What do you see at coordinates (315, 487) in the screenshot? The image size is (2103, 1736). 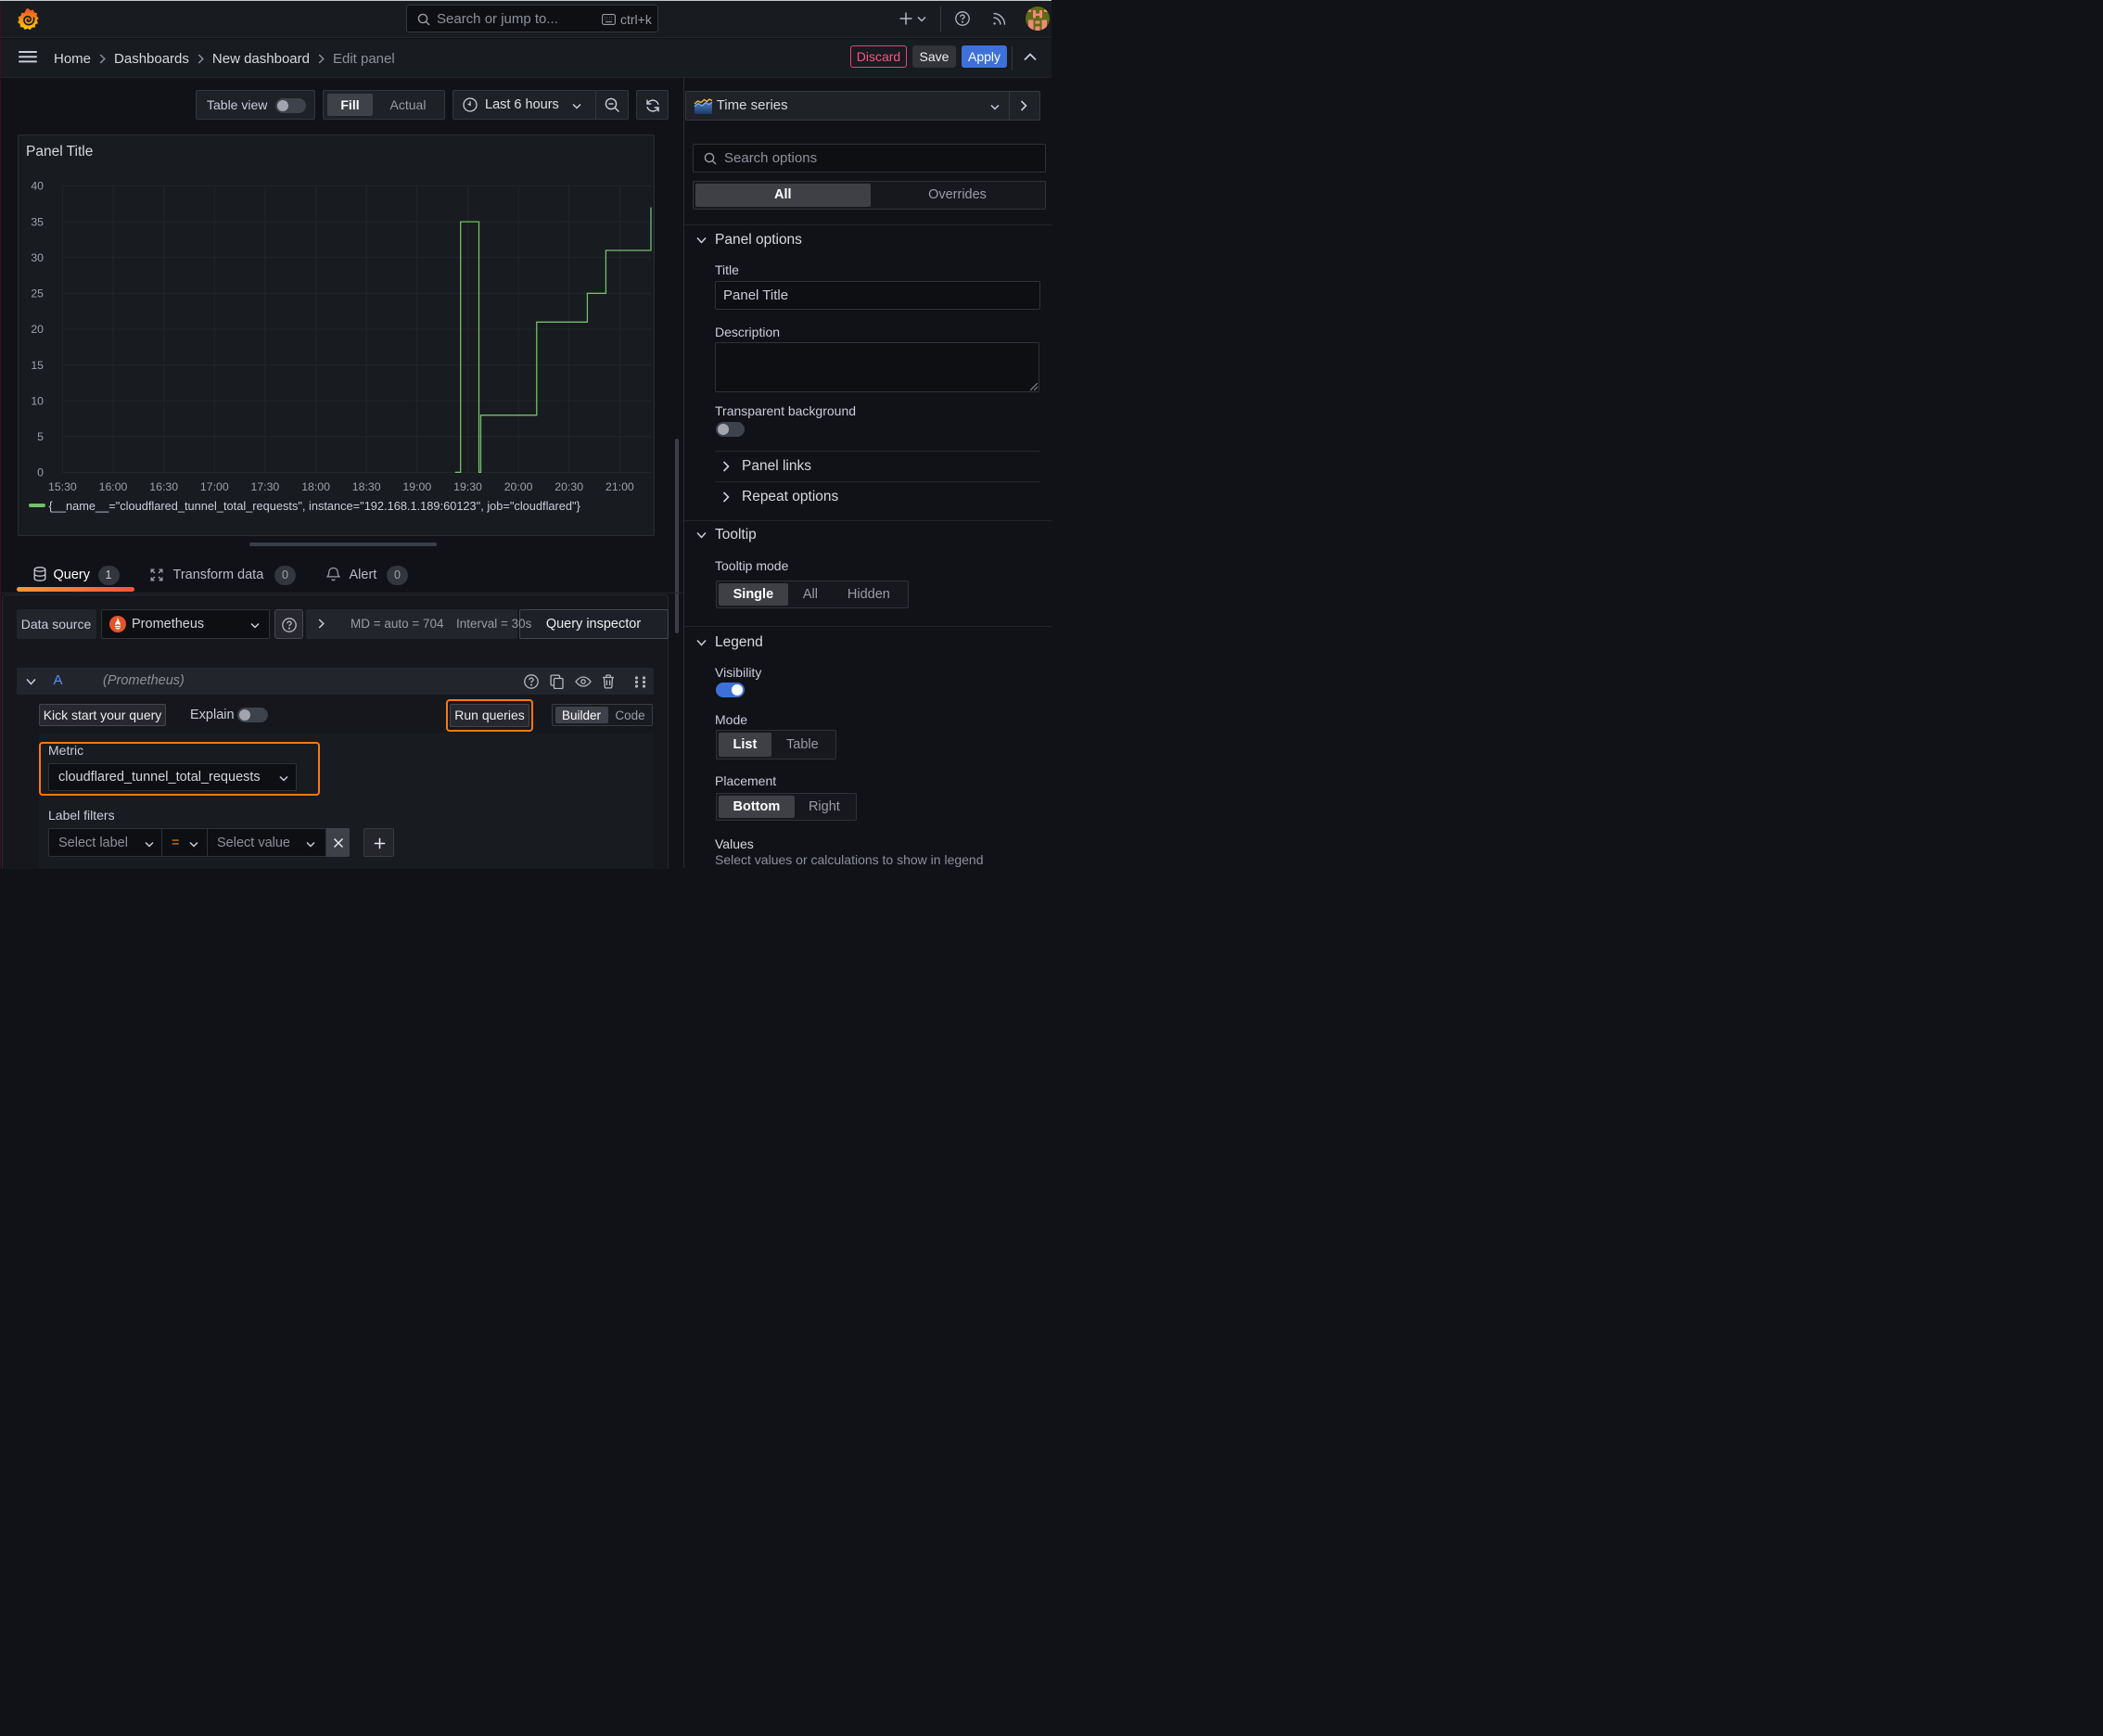 I see `svg-text: 18:00` at bounding box center [315, 487].